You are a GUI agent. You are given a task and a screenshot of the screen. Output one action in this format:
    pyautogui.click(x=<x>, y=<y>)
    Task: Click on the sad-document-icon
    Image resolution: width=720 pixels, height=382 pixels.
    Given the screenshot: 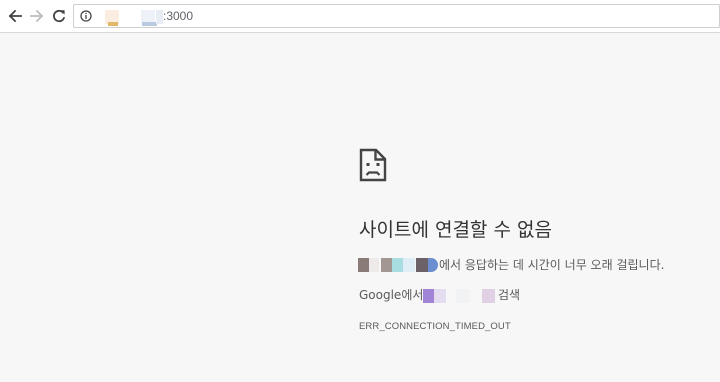 What is the action you would take?
    pyautogui.click(x=373, y=165)
    